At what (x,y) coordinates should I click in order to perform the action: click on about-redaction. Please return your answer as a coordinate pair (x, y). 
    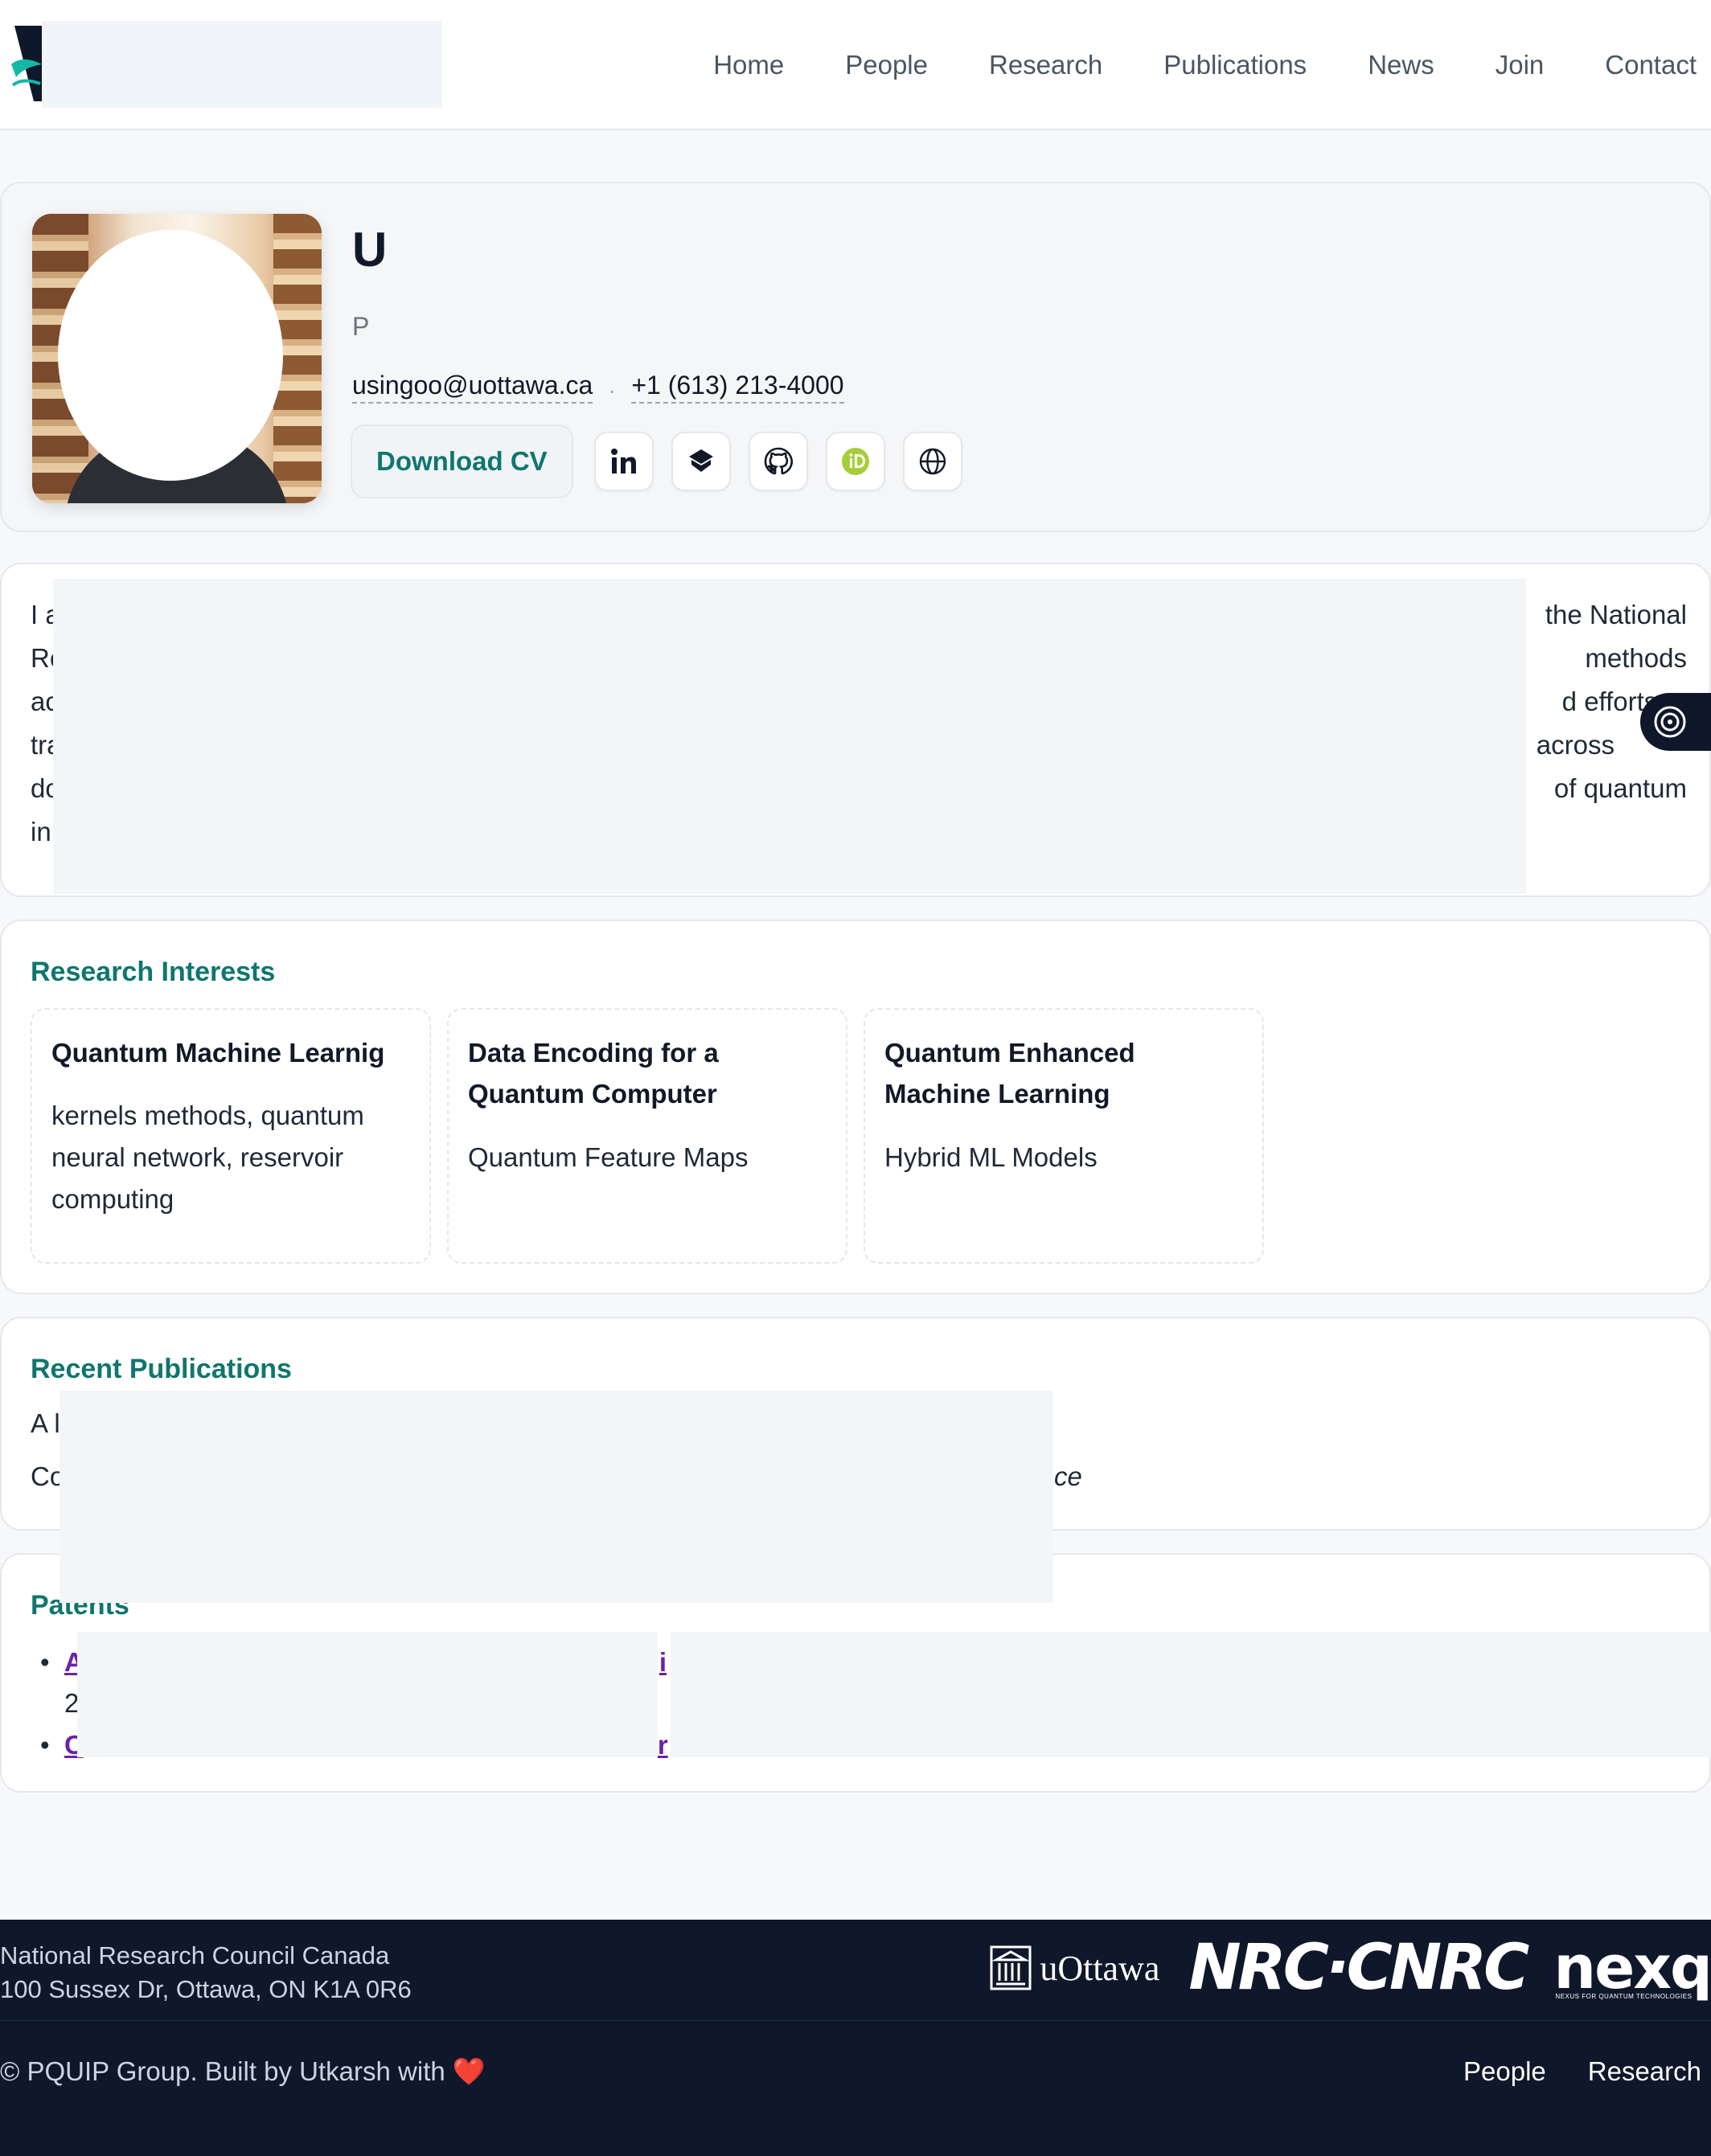
    Looking at the image, I should click on (789, 736).